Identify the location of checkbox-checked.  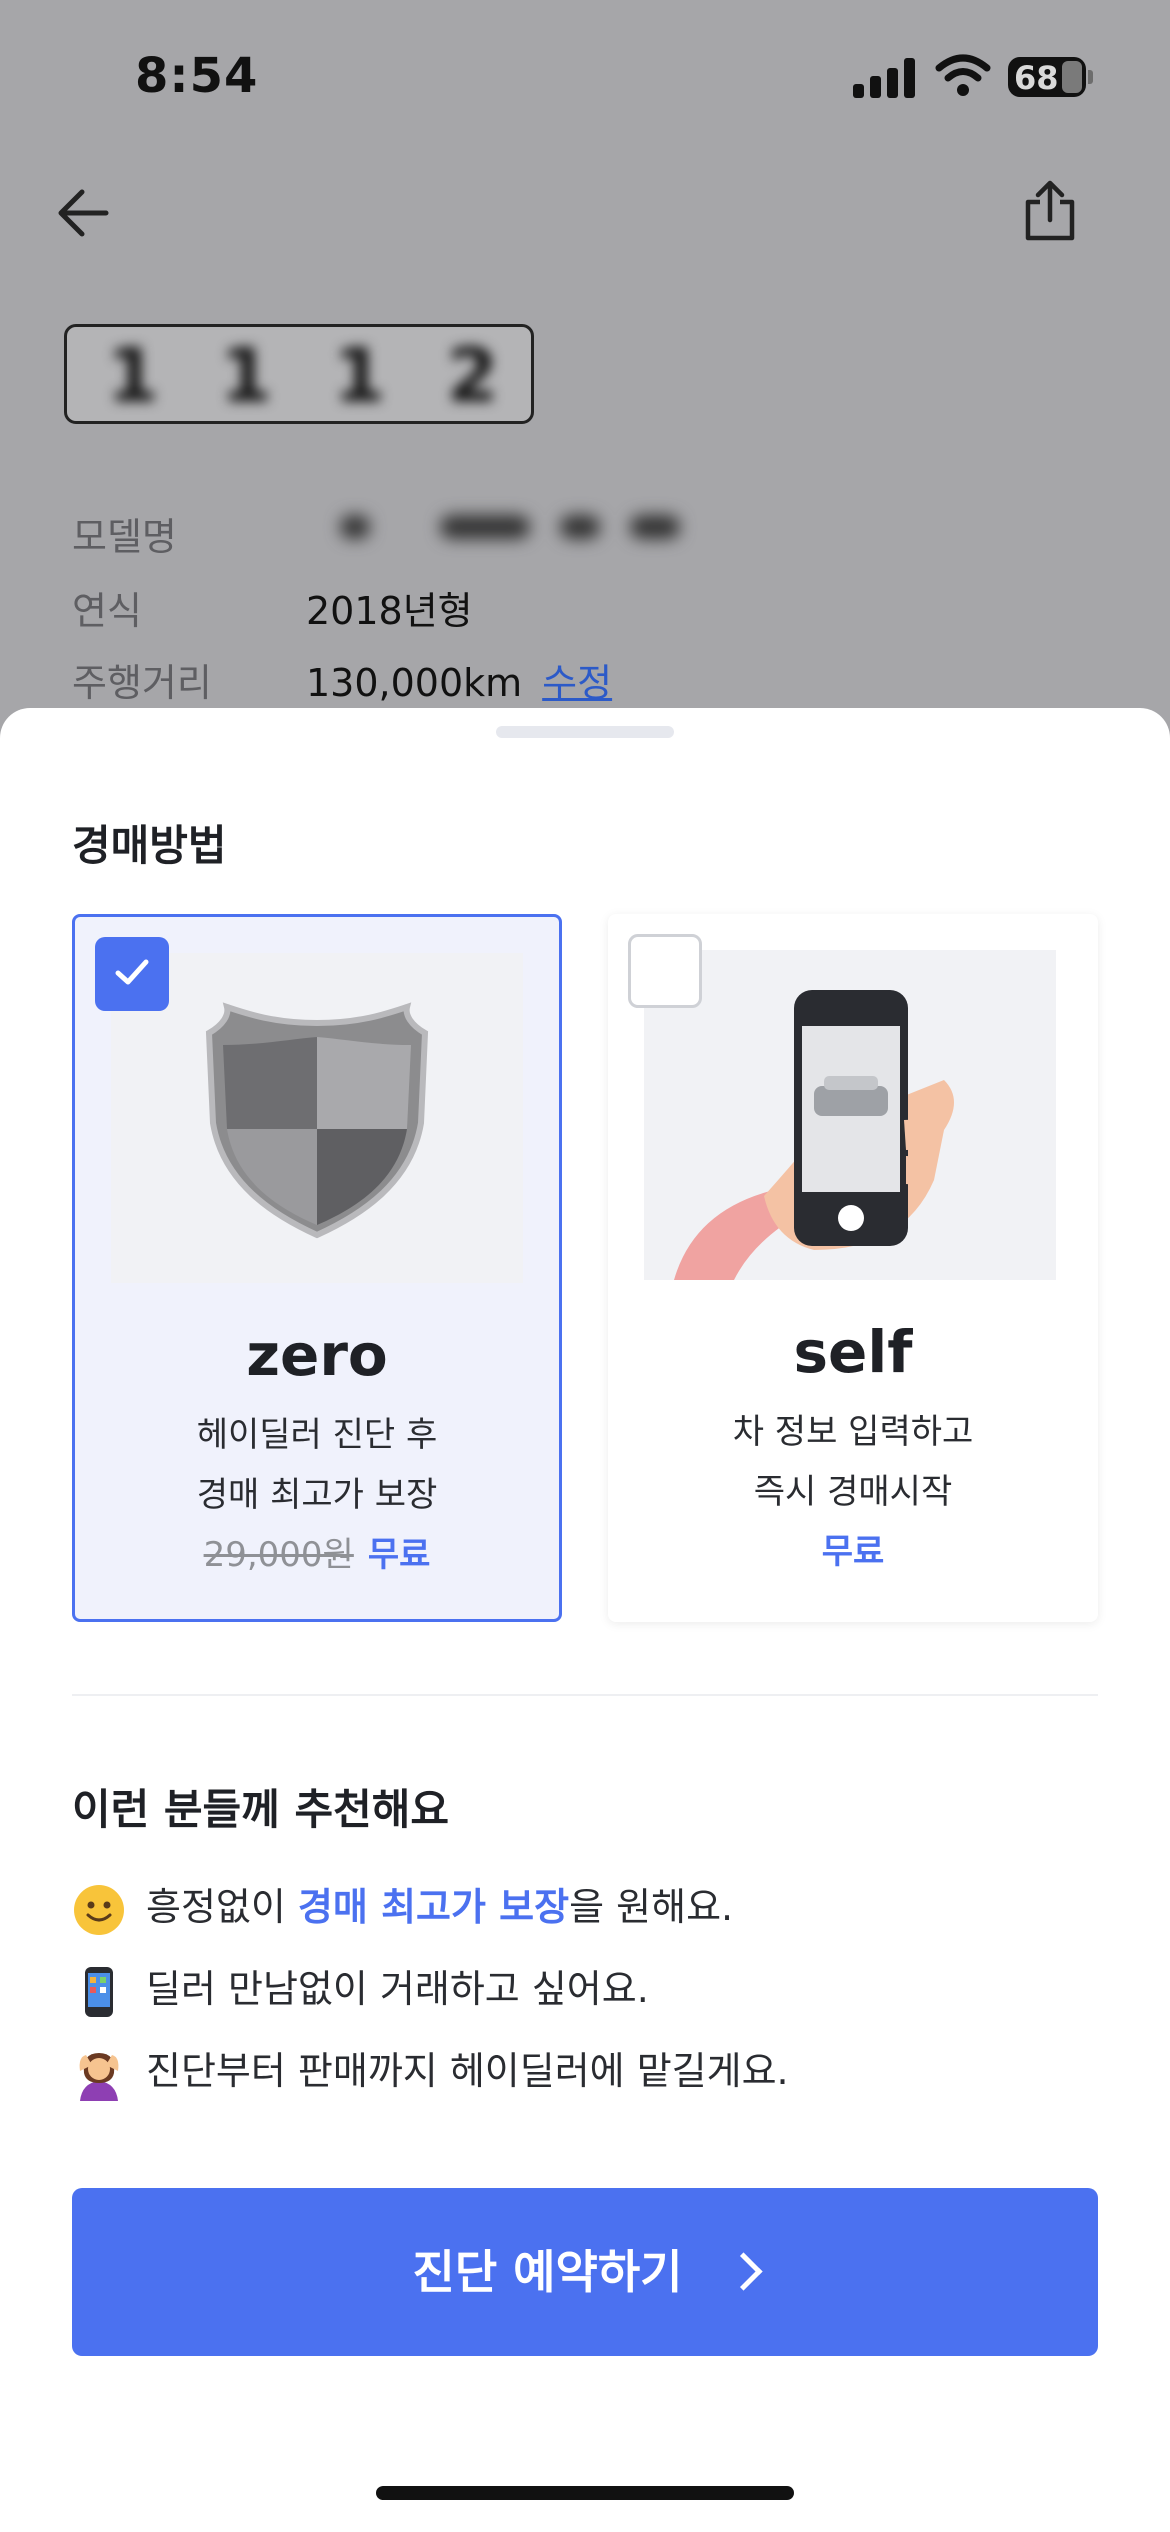
(132, 974).